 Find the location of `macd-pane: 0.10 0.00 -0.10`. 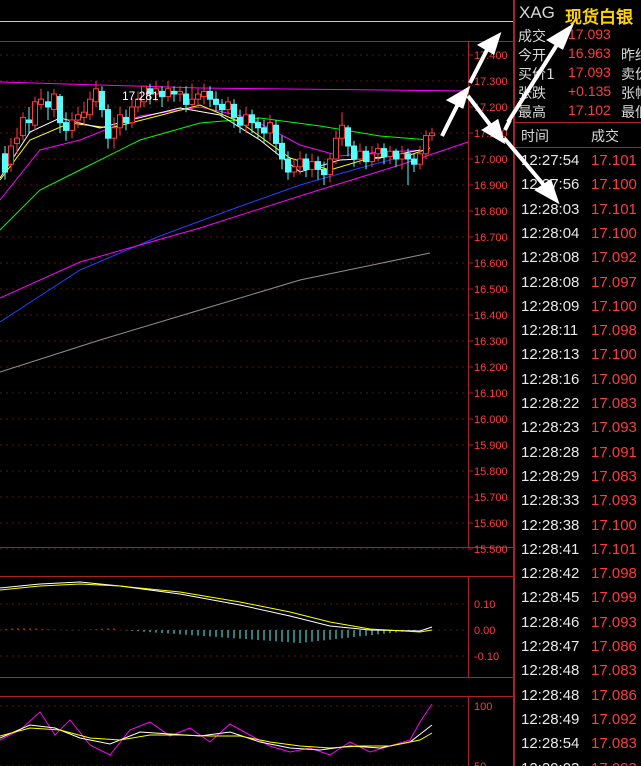

macd-pane: 0.10 0.00 -0.10 is located at coordinates (257, 627).